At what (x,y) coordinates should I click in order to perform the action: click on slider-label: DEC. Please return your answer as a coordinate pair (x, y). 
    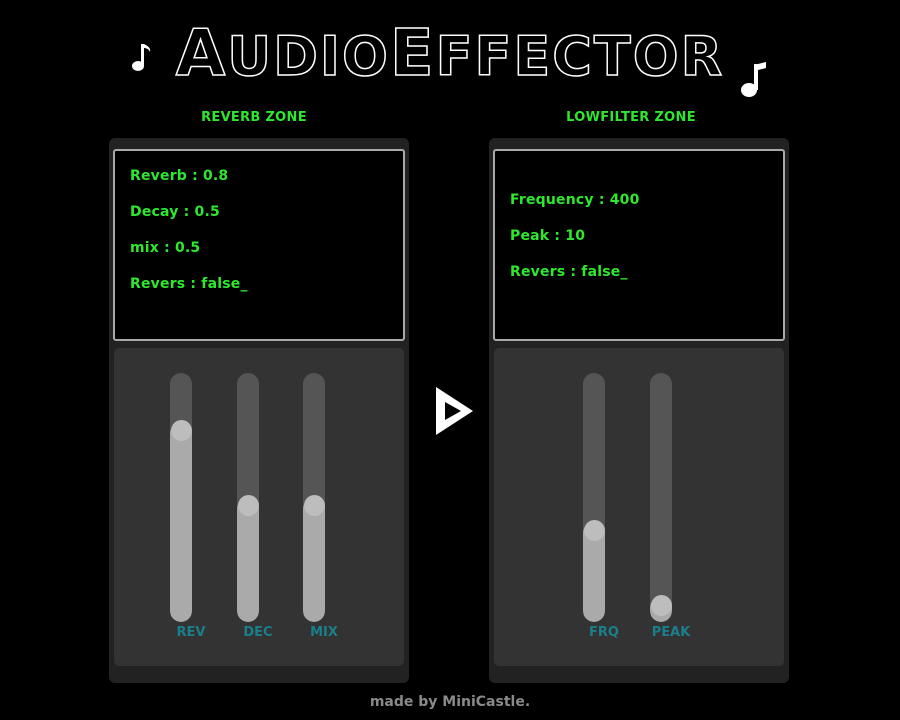
    Looking at the image, I should click on (258, 632).